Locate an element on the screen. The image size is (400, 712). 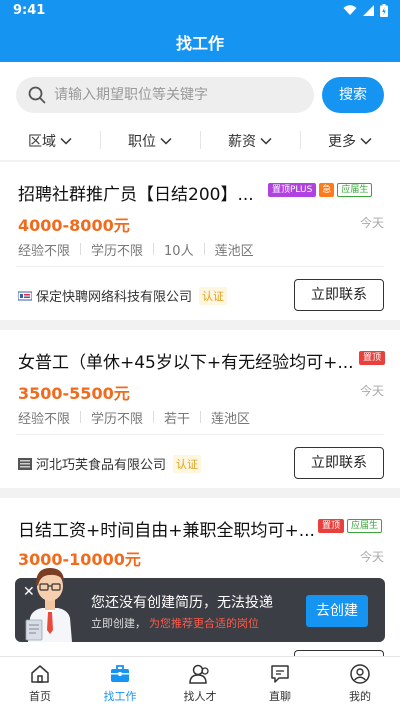
filter-salary: 薪资 is located at coordinates (250, 141).